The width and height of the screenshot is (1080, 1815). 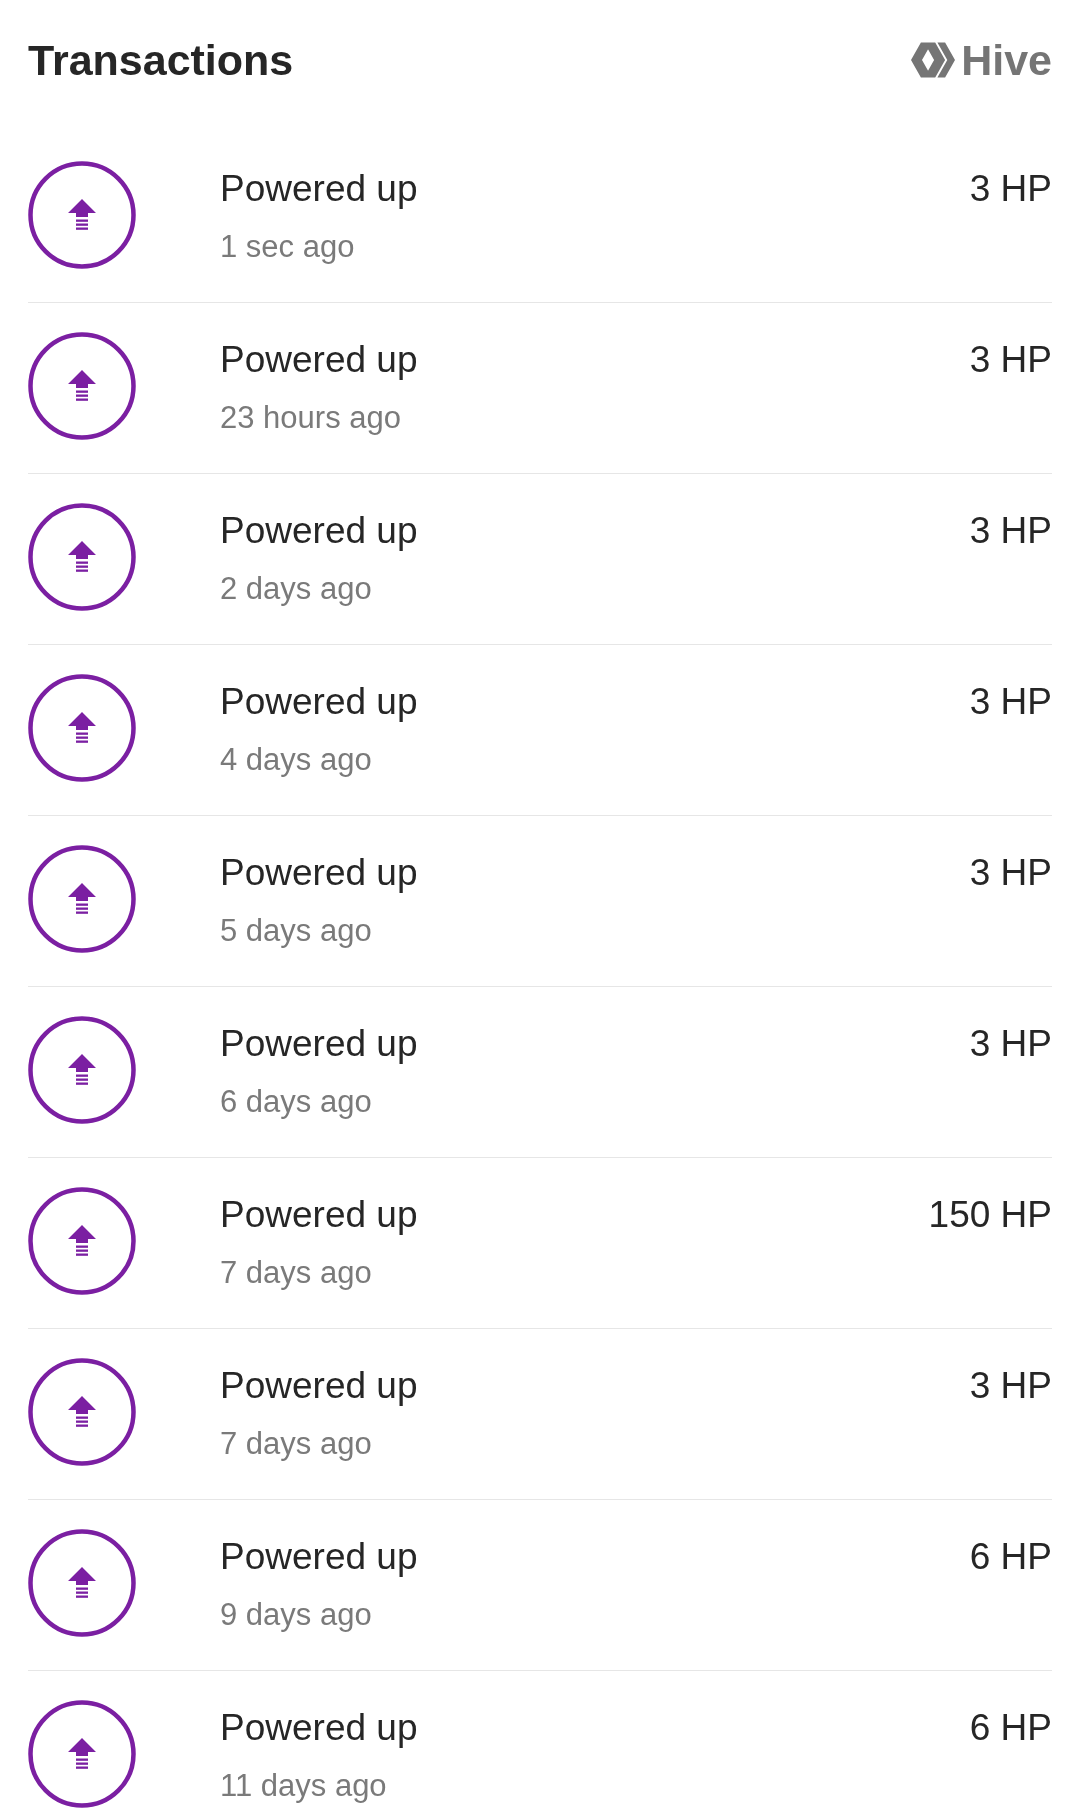 I want to click on section-title: Transactions, so click(x=161, y=60).